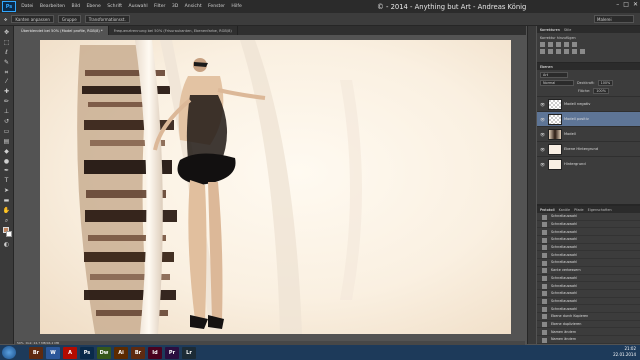 This screenshot has width=640, height=360. Describe the element at coordinates (588, 325) in the screenshot. I see `history-item: Ebene duplizieren` at that location.